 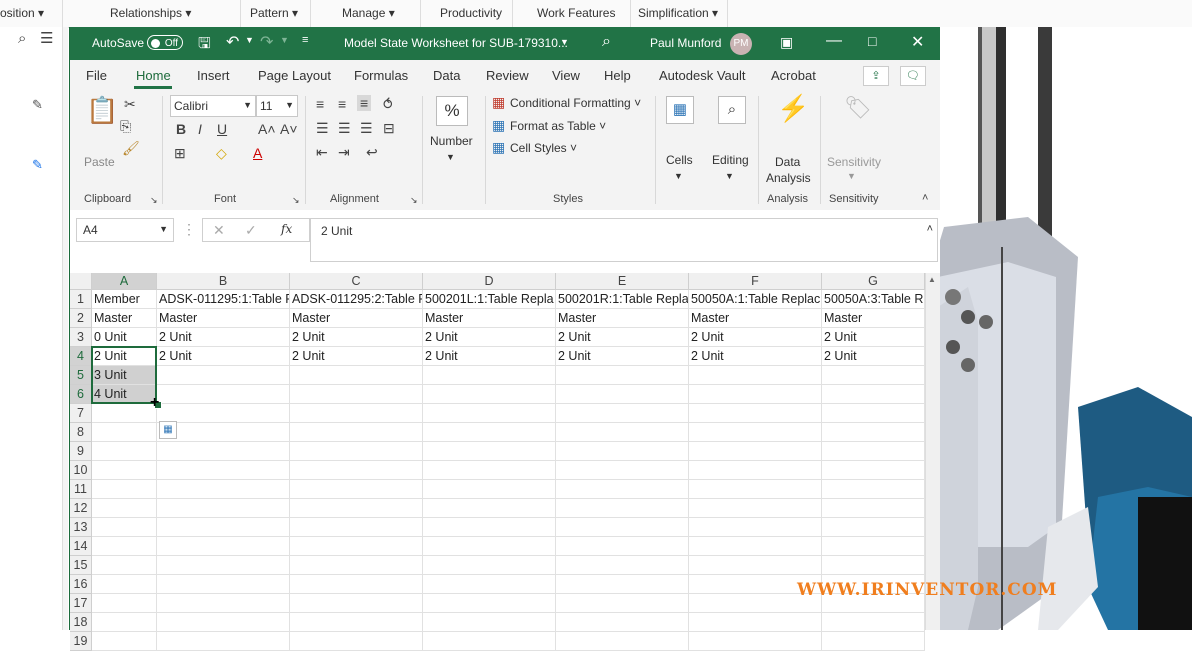 What do you see at coordinates (755, 641) in the screenshot?
I see `cell-F19` at bounding box center [755, 641].